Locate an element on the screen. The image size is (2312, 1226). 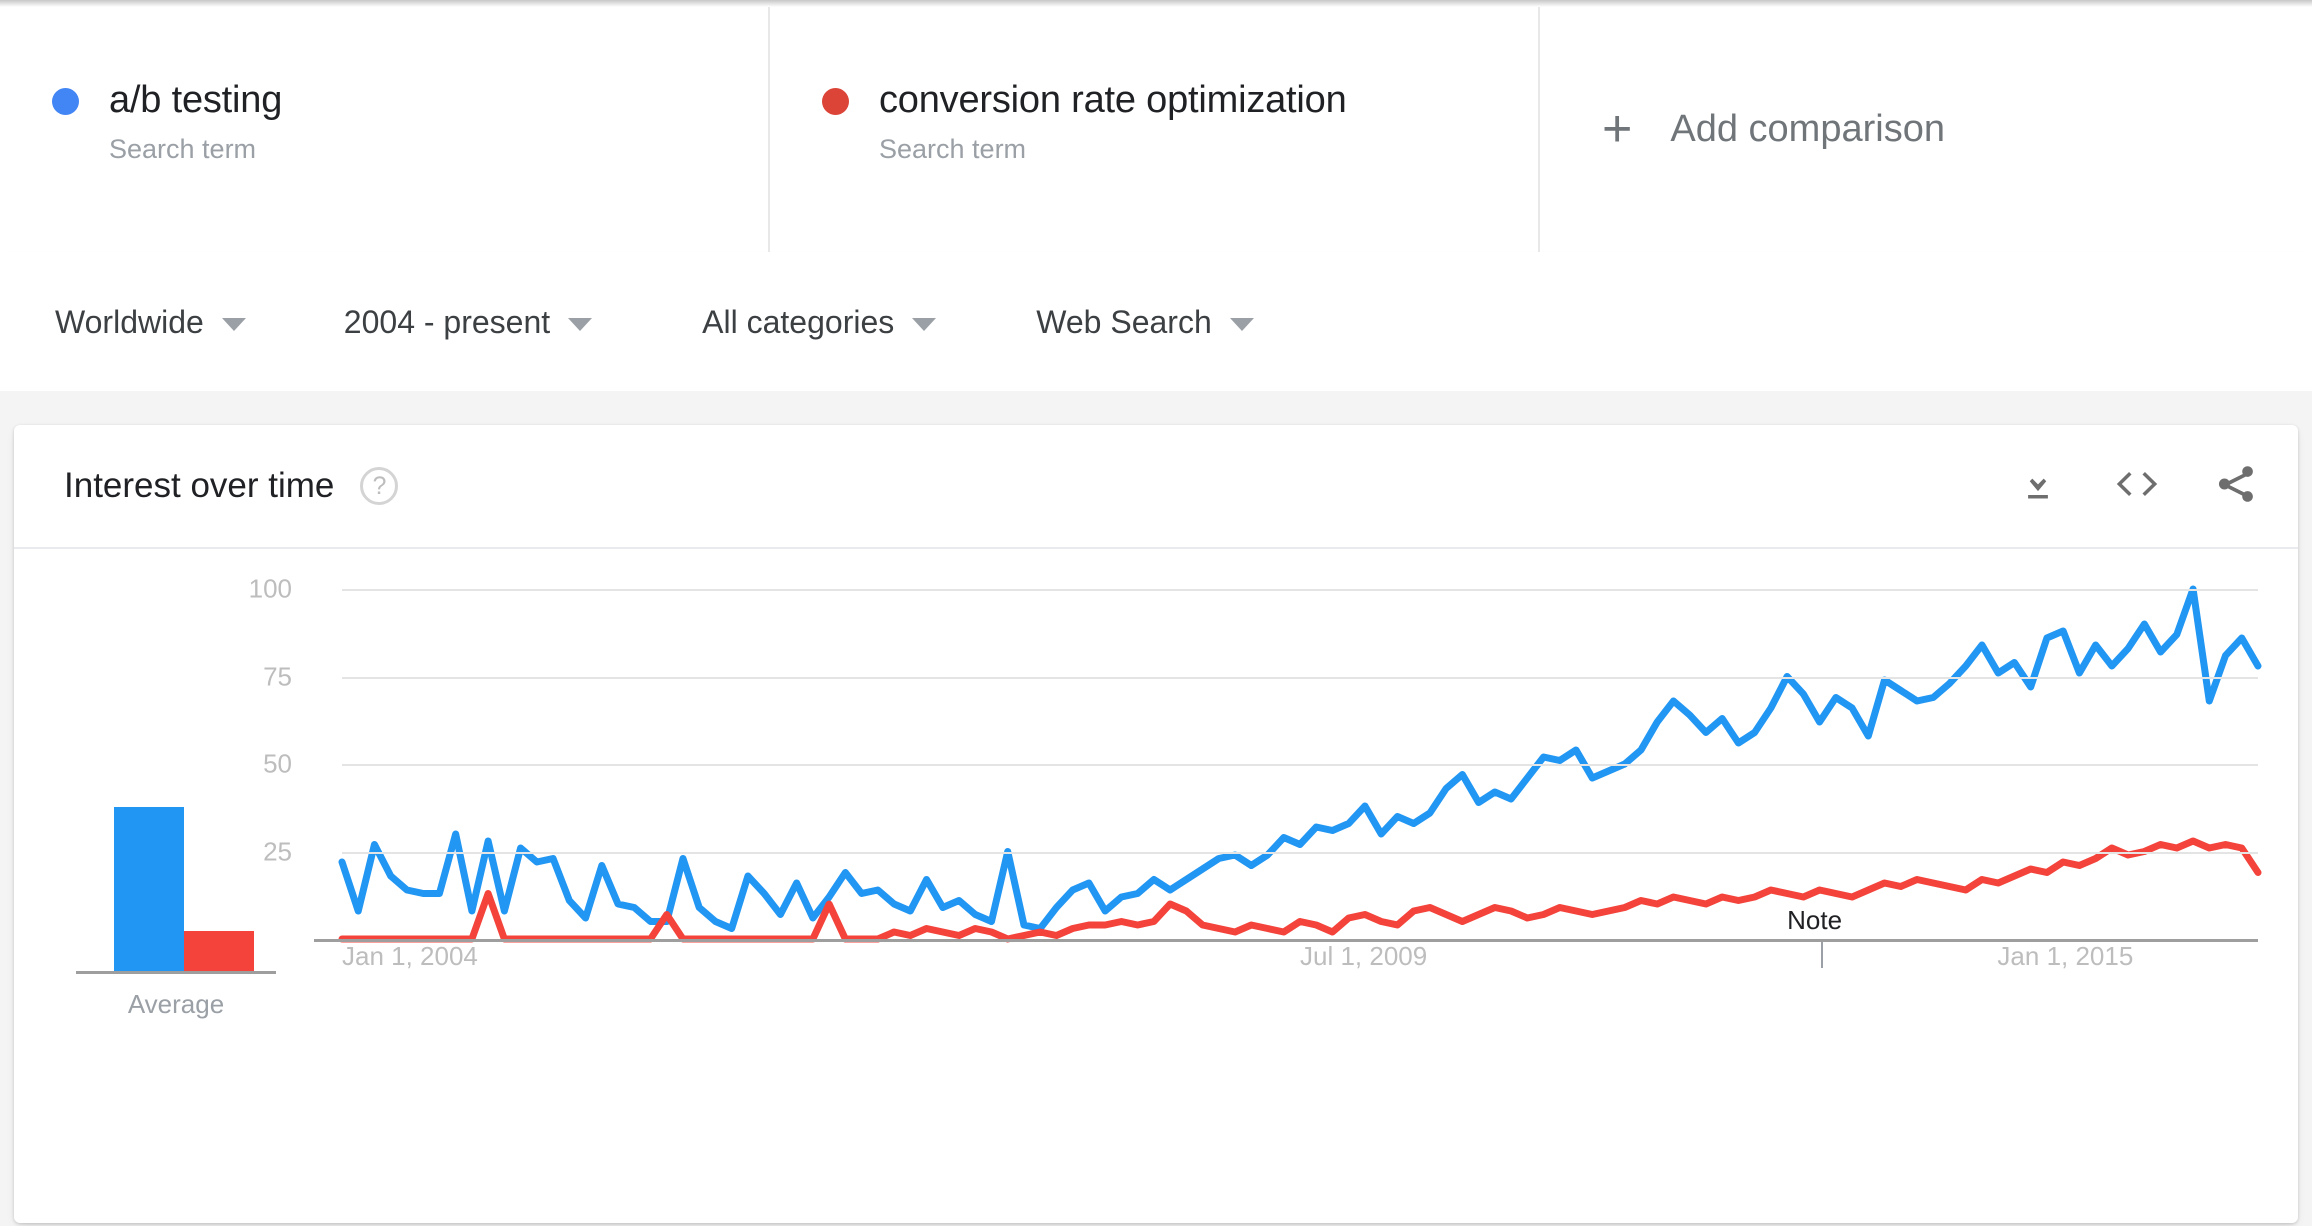
term-card-1: a/b testing Search term is located at coordinates (385, 129).